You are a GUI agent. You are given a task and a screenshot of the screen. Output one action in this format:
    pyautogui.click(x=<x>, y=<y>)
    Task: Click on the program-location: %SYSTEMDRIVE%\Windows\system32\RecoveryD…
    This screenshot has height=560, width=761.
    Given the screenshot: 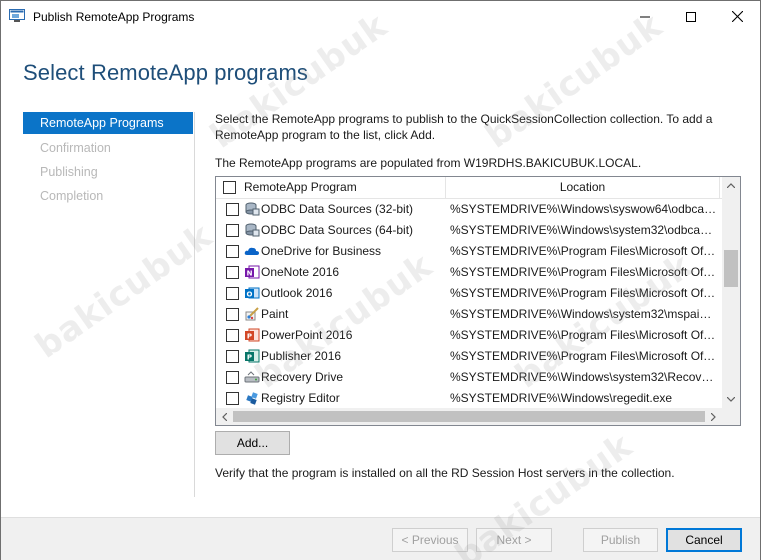 What is the action you would take?
    pyautogui.click(x=584, y=377)
    